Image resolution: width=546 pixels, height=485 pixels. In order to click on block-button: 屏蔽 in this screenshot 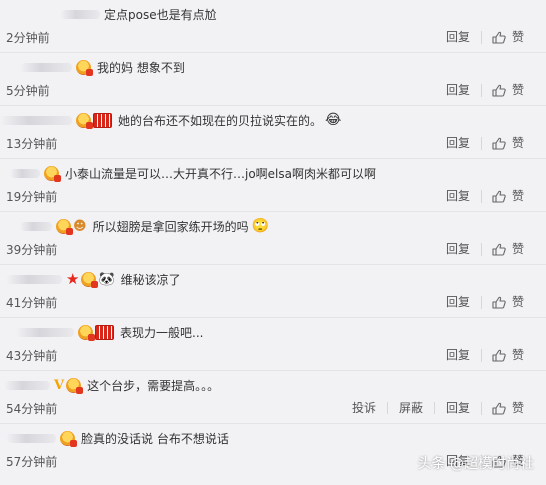, I will do `click(410, 408)`.